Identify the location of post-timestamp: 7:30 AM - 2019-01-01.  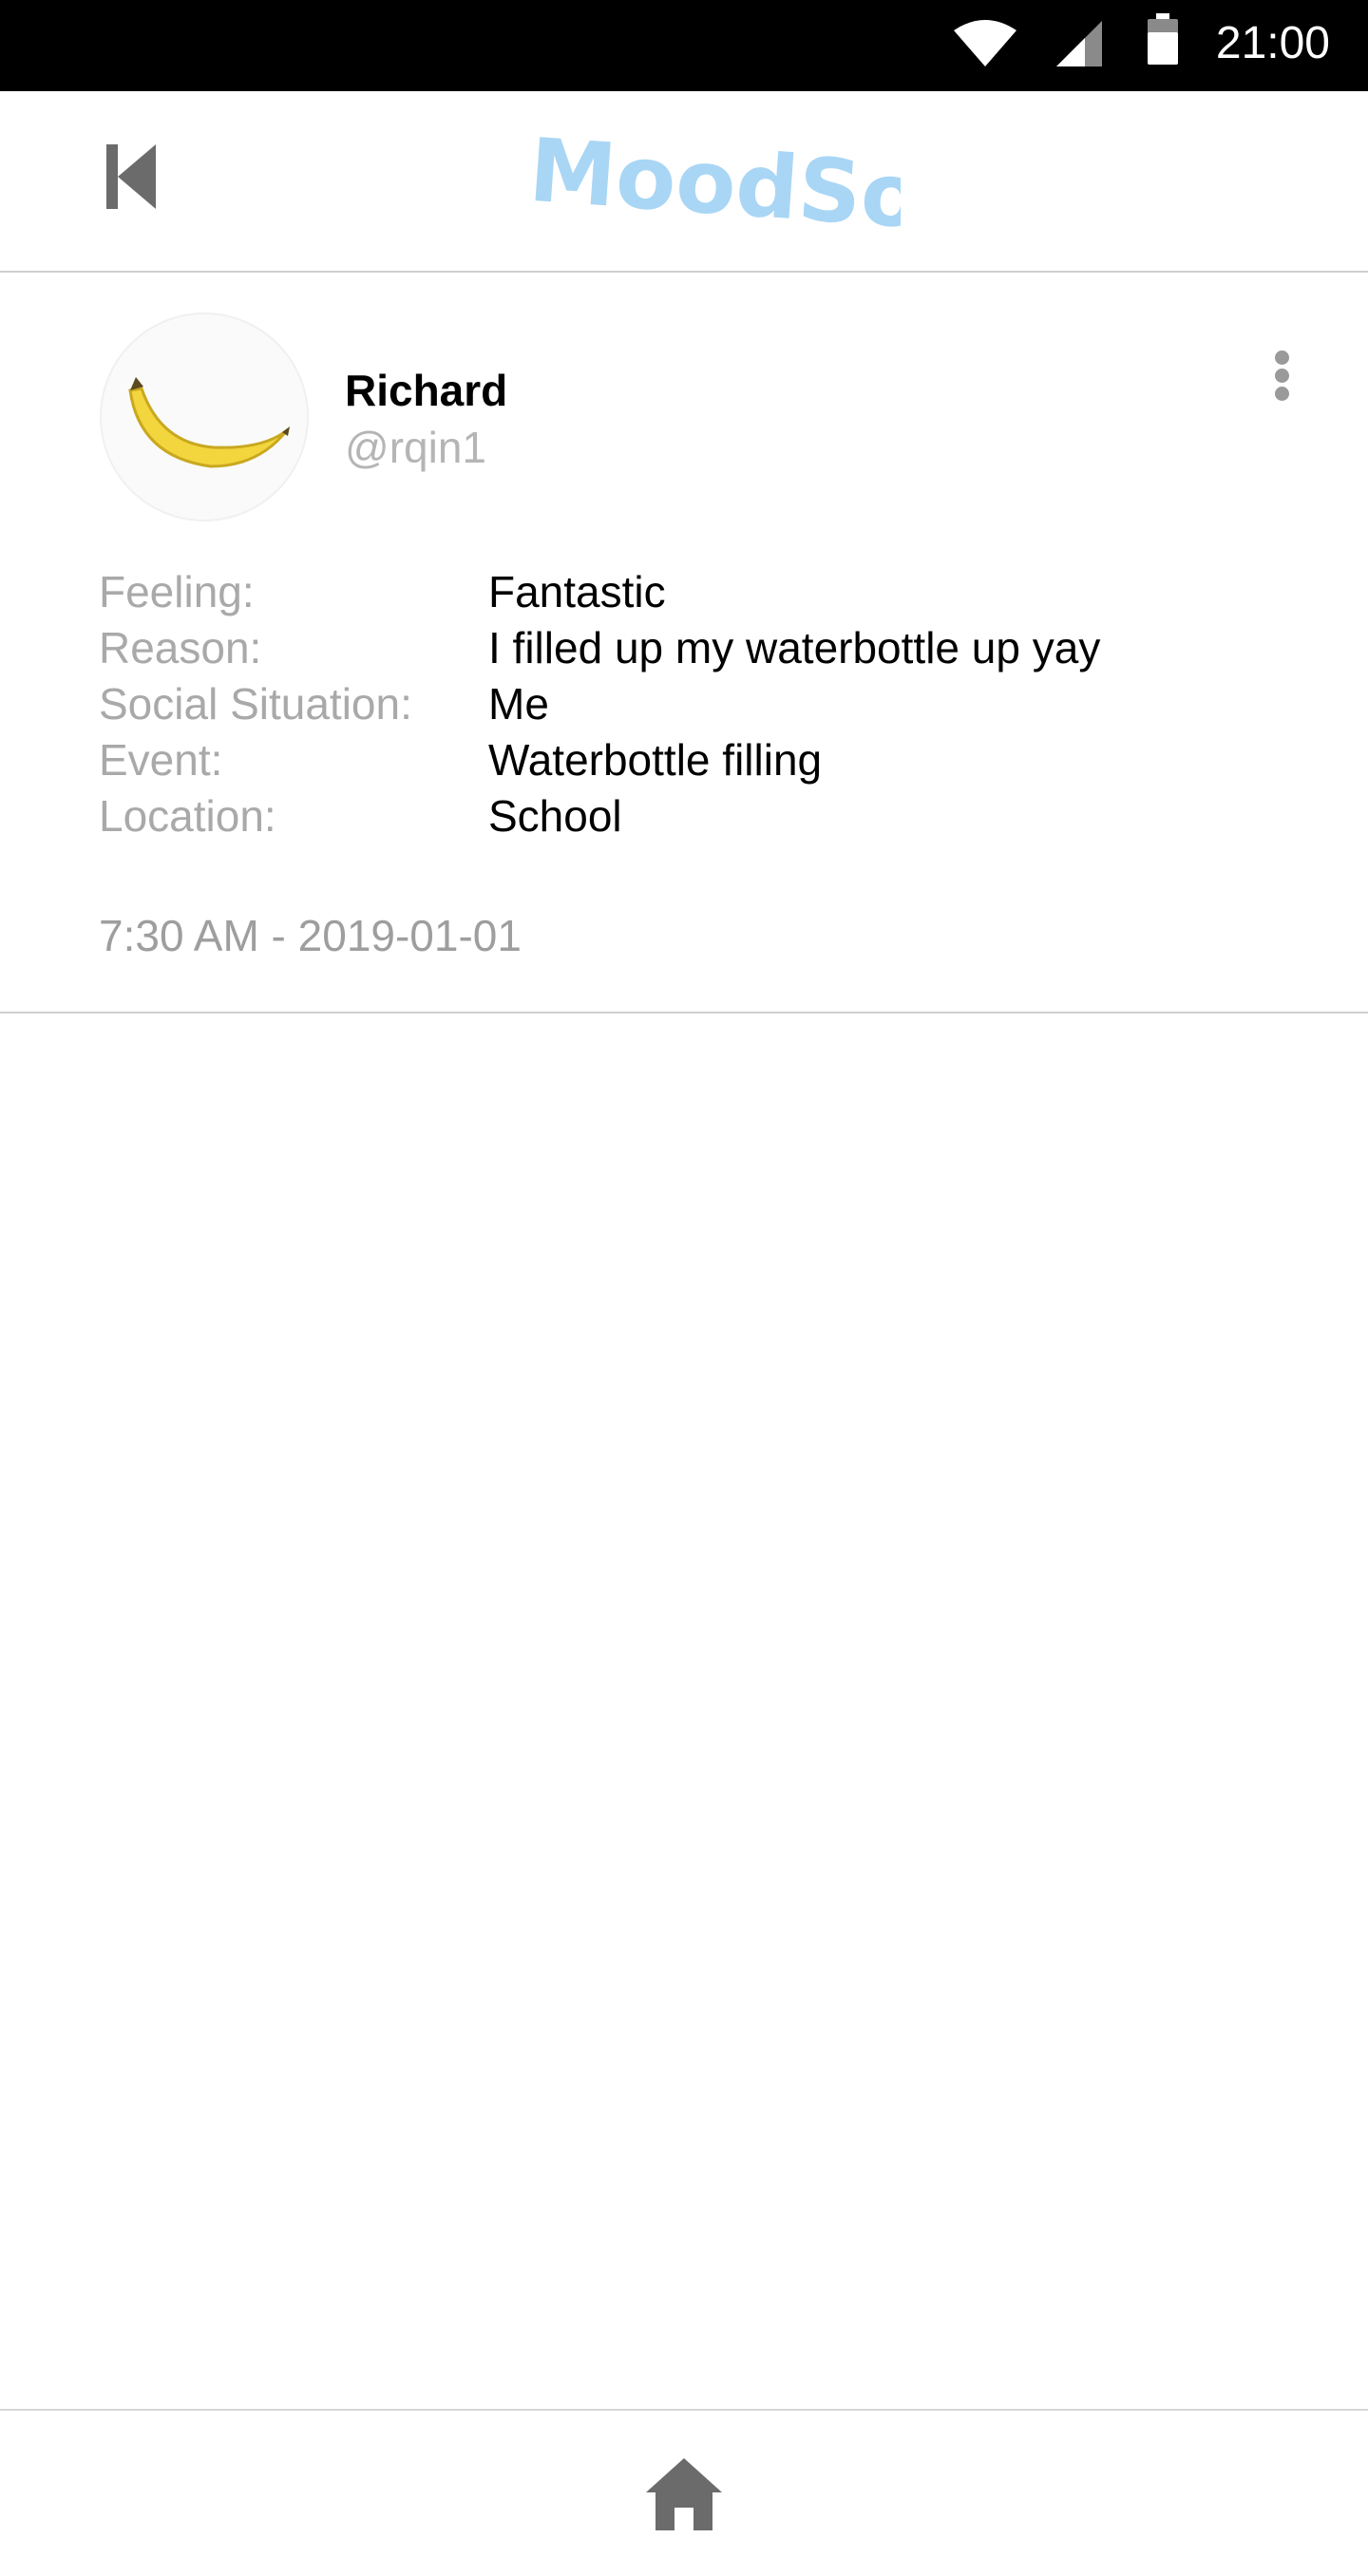
(310, 935).